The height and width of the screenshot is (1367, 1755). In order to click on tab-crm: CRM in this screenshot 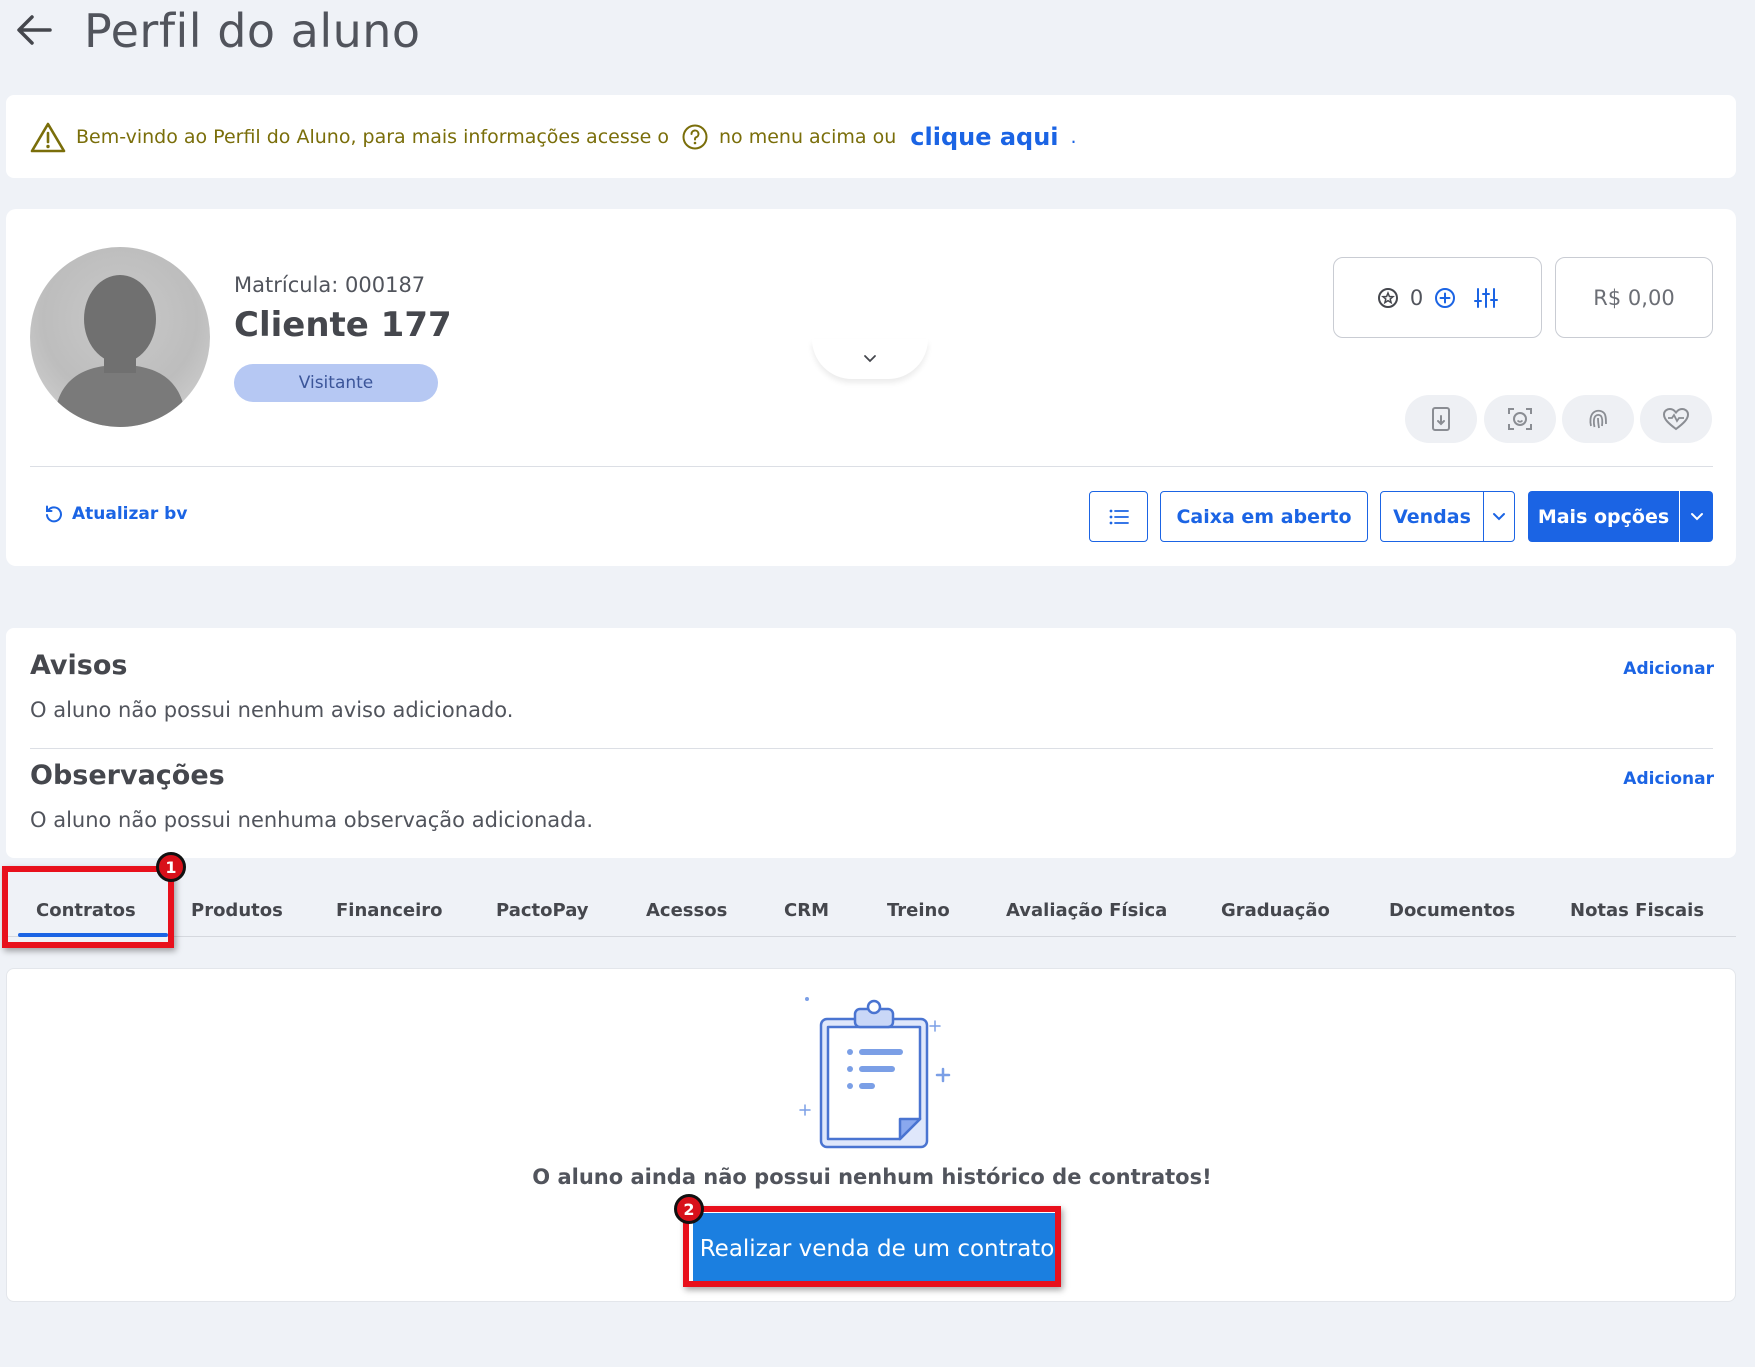, I will do `click(806, 910)`.